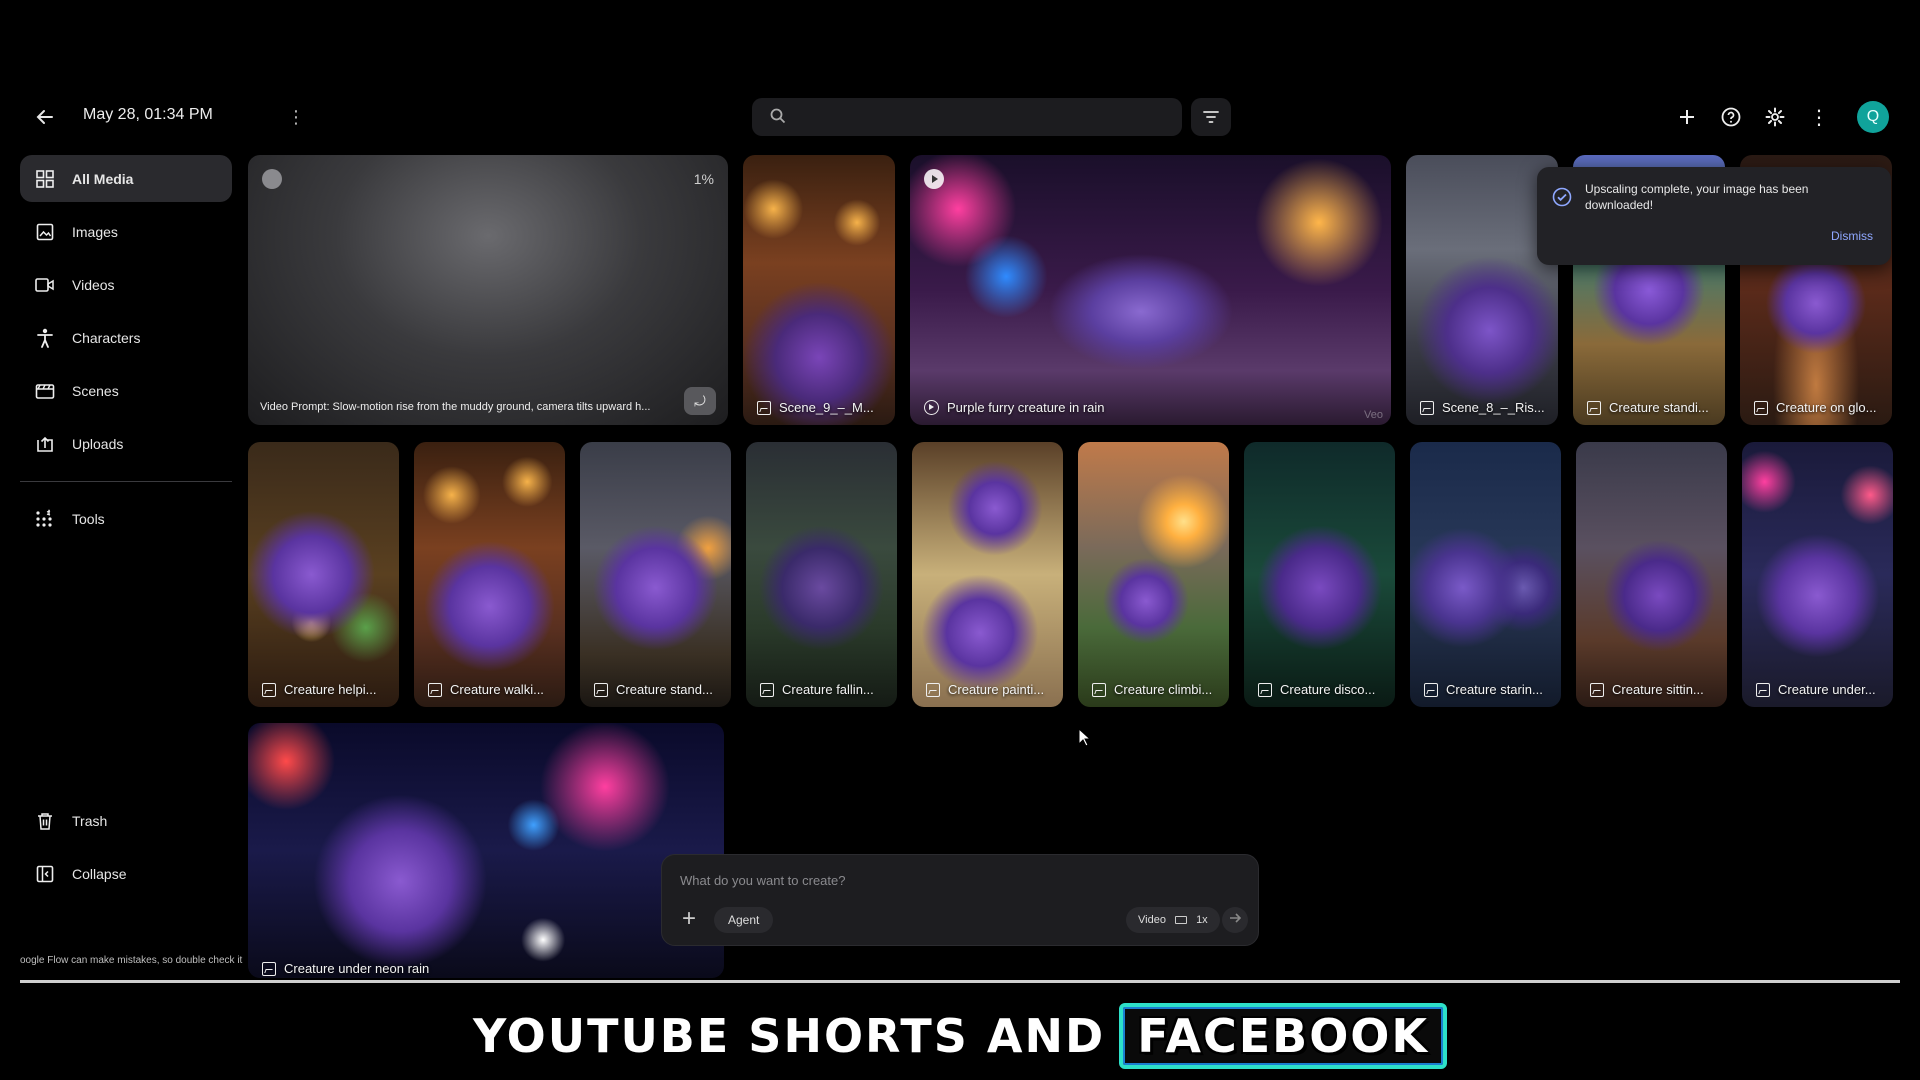  What do you see at coordinates (126, 231) in the screenshot?
I see `sidebar-item-images: Images` at bounding box center [126, 231].